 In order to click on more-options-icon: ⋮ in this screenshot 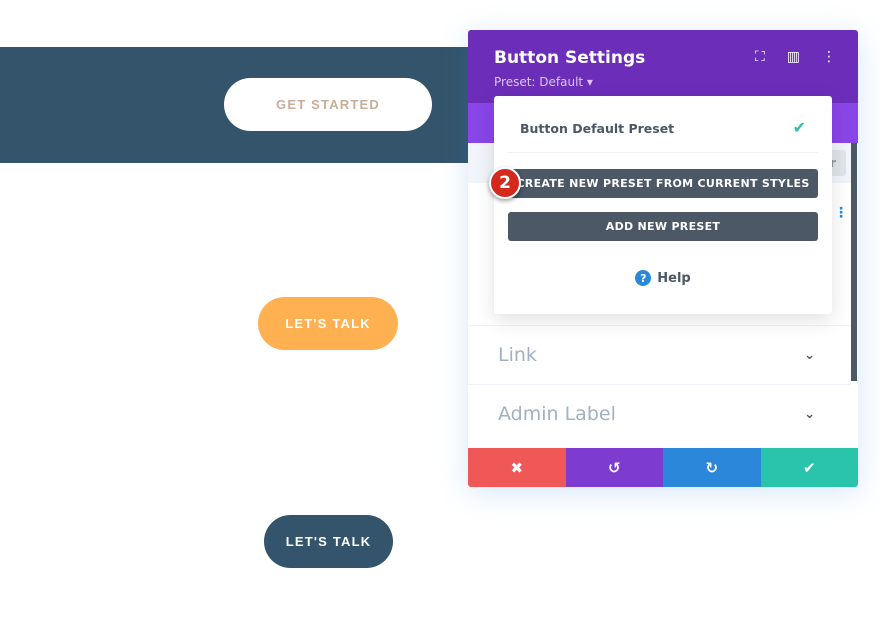, I will do `click(841, 213)`.